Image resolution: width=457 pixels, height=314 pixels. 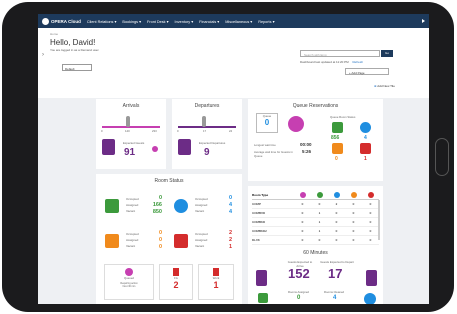 I want to click on arrivals-bar, so click(x=131, y=127).